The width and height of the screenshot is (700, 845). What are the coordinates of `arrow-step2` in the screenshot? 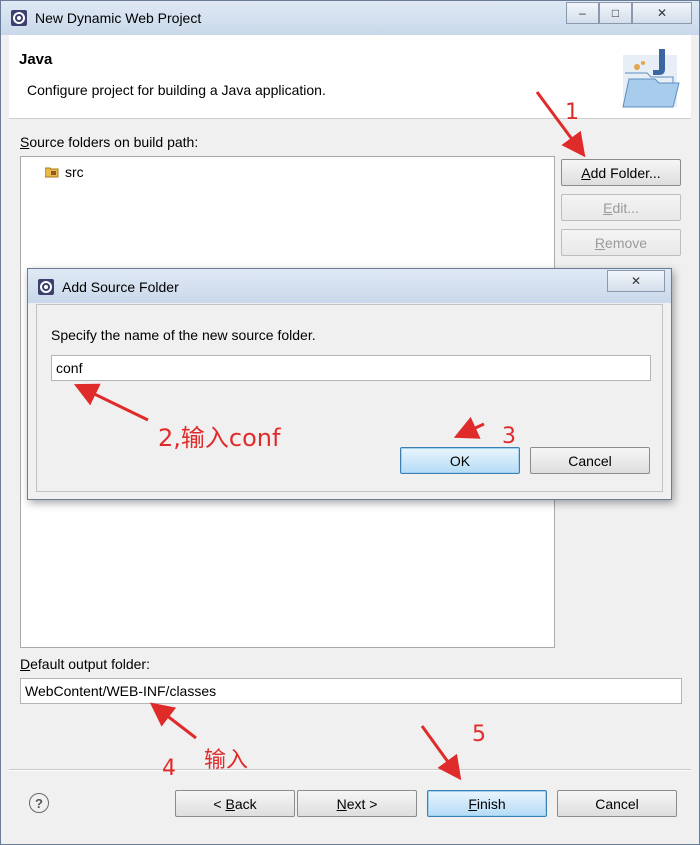 It's located at (111, 402).